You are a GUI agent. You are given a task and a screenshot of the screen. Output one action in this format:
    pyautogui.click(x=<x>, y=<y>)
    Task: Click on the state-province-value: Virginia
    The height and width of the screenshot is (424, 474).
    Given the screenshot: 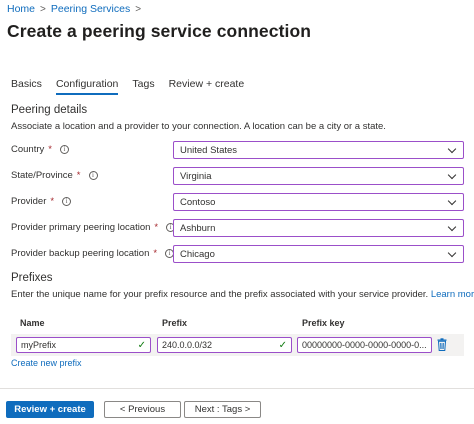 What is the action you would take?
    pyautogui.click(x=196, y=176)
    